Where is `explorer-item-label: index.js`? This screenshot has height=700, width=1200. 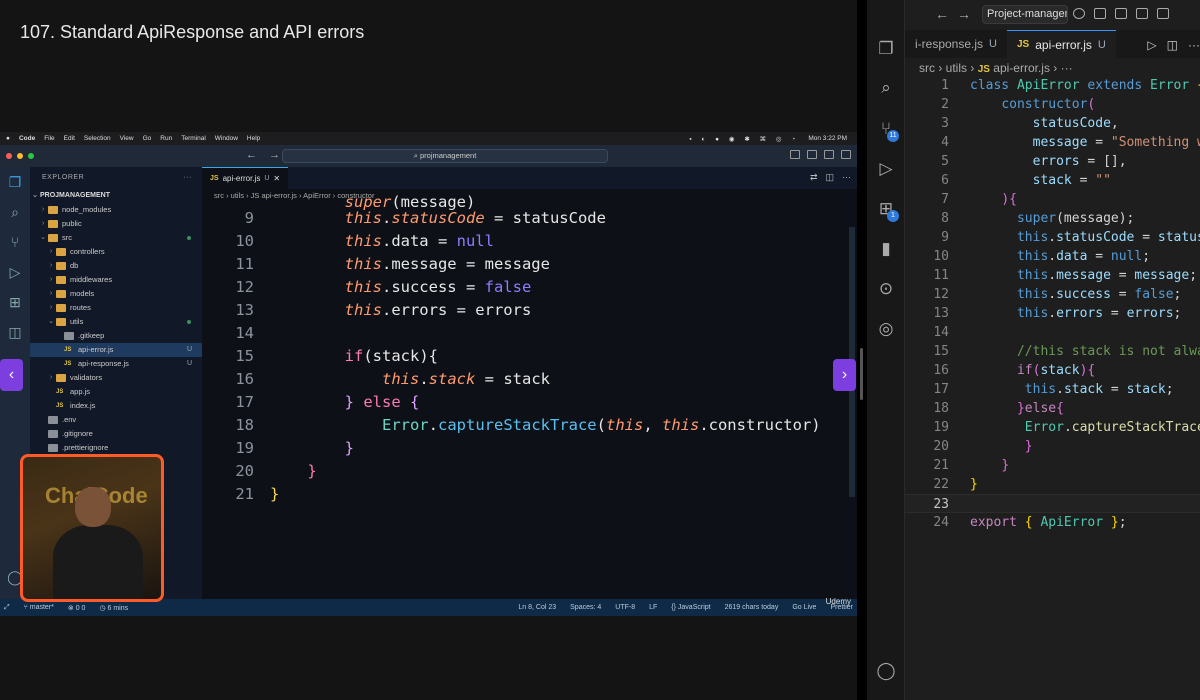 explorer-item-label: index.js is located at coordinates (83, 405).